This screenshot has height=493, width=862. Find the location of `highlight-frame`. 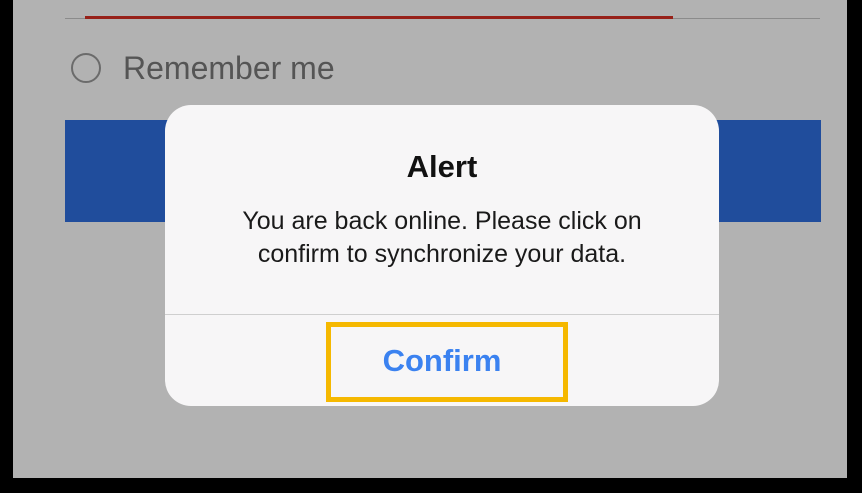

highlight-frame is located at coordinates (447, 362).